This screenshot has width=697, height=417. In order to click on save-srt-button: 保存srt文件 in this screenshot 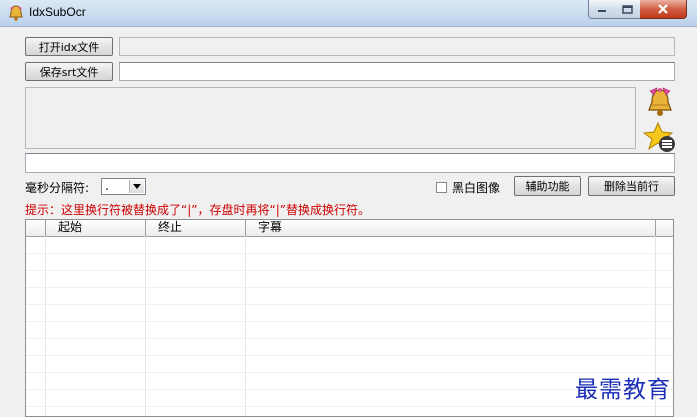, I will do `click(69, 71)`.